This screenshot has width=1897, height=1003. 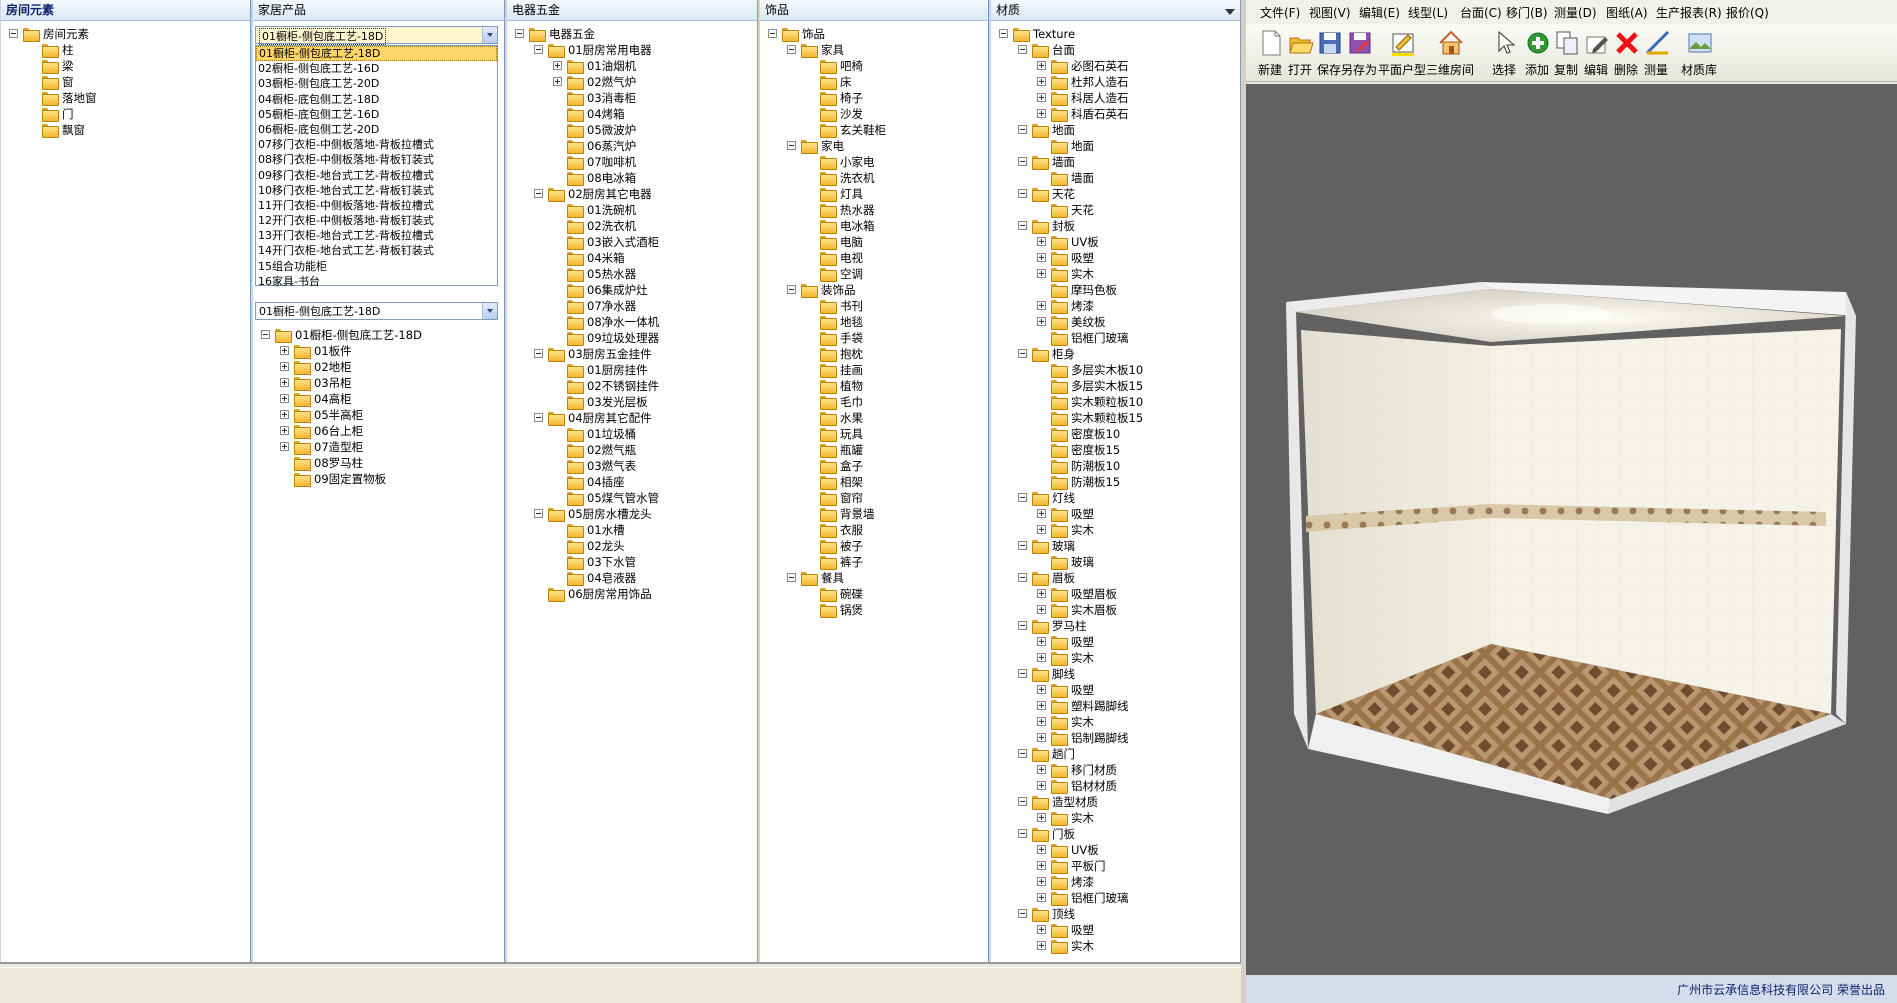 What do you see at coordinates (874, 226) in the screenshot?
I see `tree-node: 电冰箱` at bounding box center [874, 226].